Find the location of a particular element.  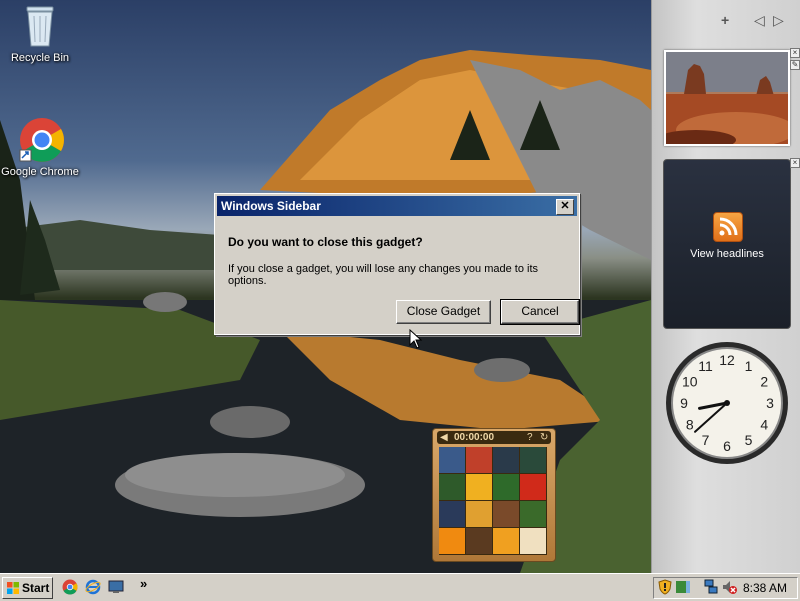

clock-numeral: 5 is located at coordinates (749, 440).